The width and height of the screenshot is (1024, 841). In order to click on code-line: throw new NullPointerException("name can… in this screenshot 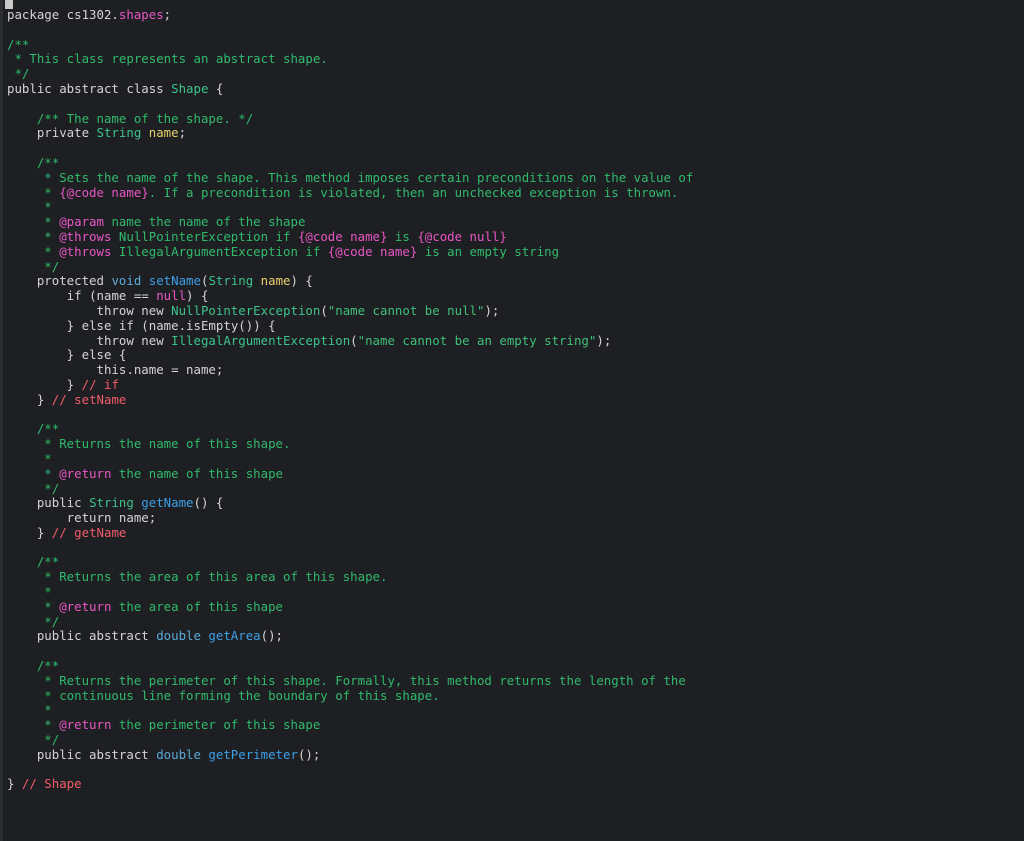, I will do `click(350, 310)`.